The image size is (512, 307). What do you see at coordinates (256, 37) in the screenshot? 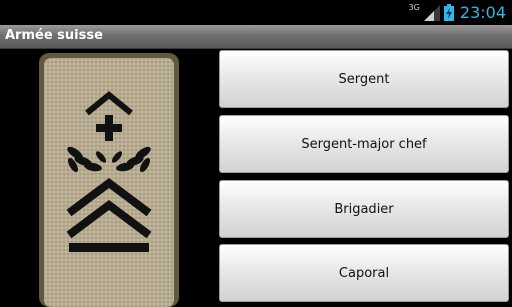
I see `action-bar: Armée suisse` at bounding box center [256, 37].